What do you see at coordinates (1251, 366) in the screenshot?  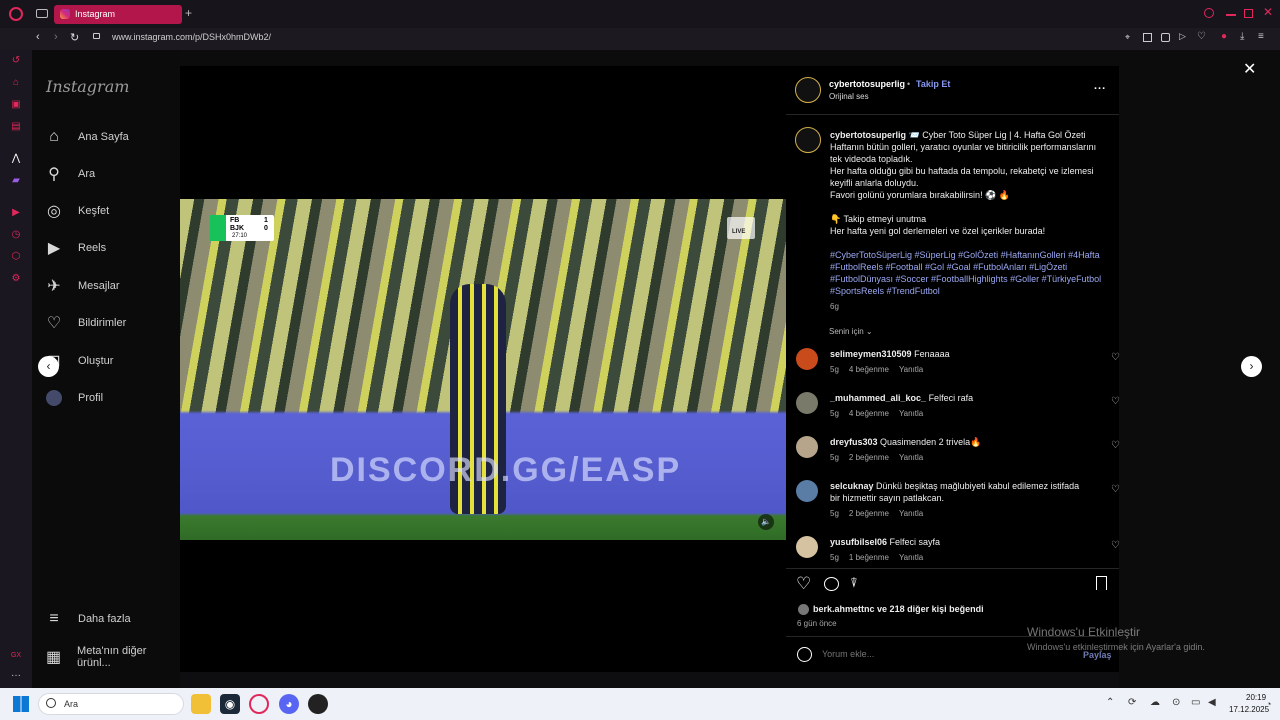 I see `next-post-button: ›` at bounding box center [1251, 366].